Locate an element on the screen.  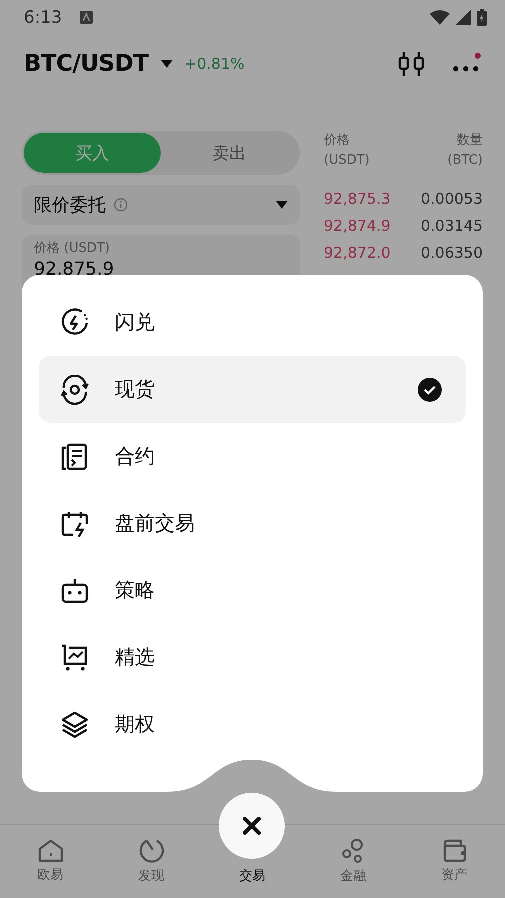
candlestick-icon is located at coordinates (411, 64).